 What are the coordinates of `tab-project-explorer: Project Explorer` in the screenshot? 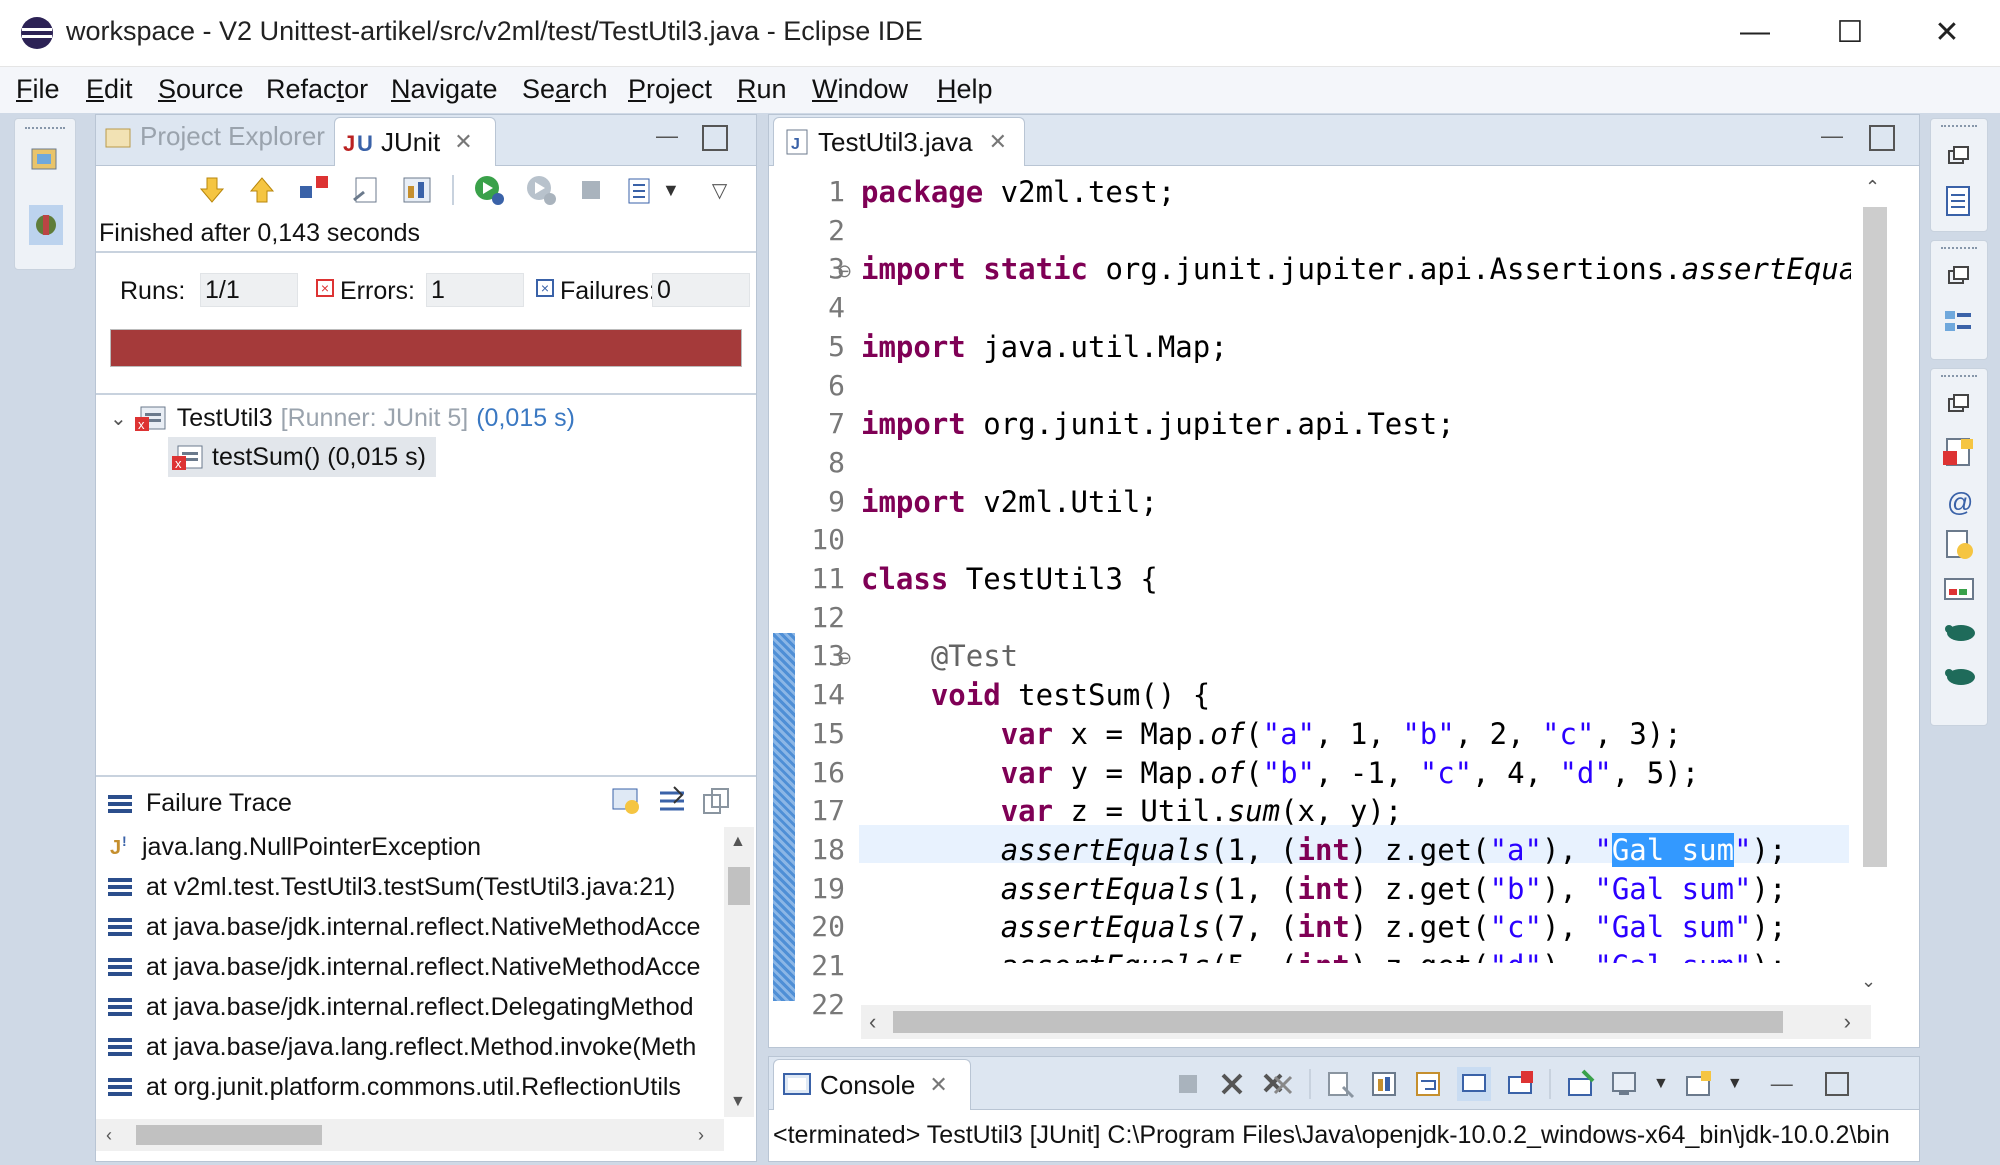 It's located at (214, 136).